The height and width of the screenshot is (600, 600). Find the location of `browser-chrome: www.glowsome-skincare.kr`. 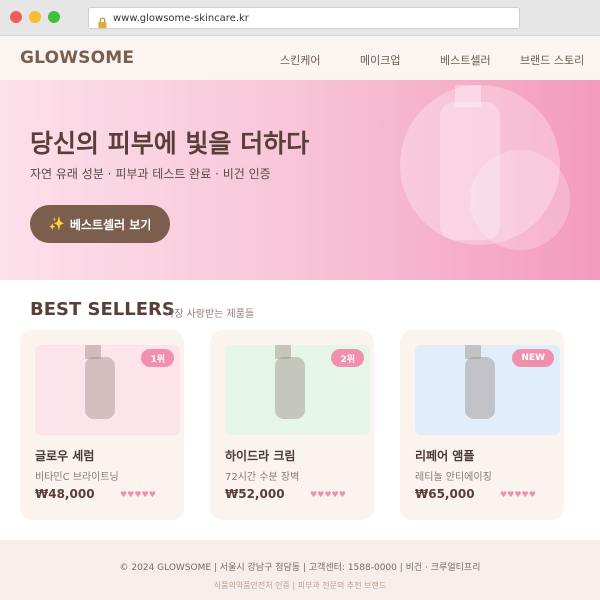

browser-chrome: www.glowsome-skincare.kr is located at coordinates (300, 18).